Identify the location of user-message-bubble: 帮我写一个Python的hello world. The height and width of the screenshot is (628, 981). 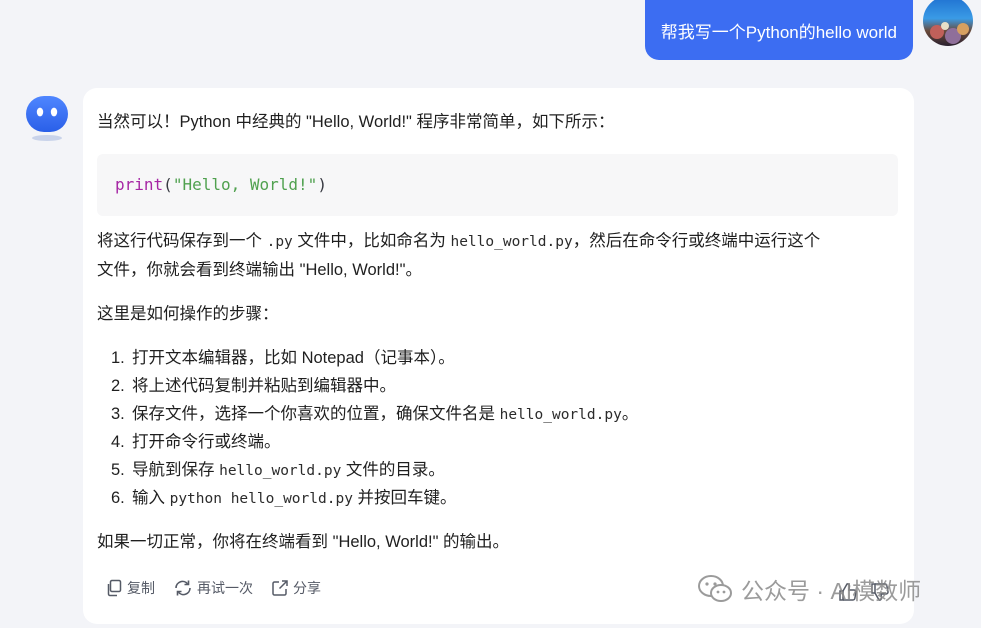
(778, 30).